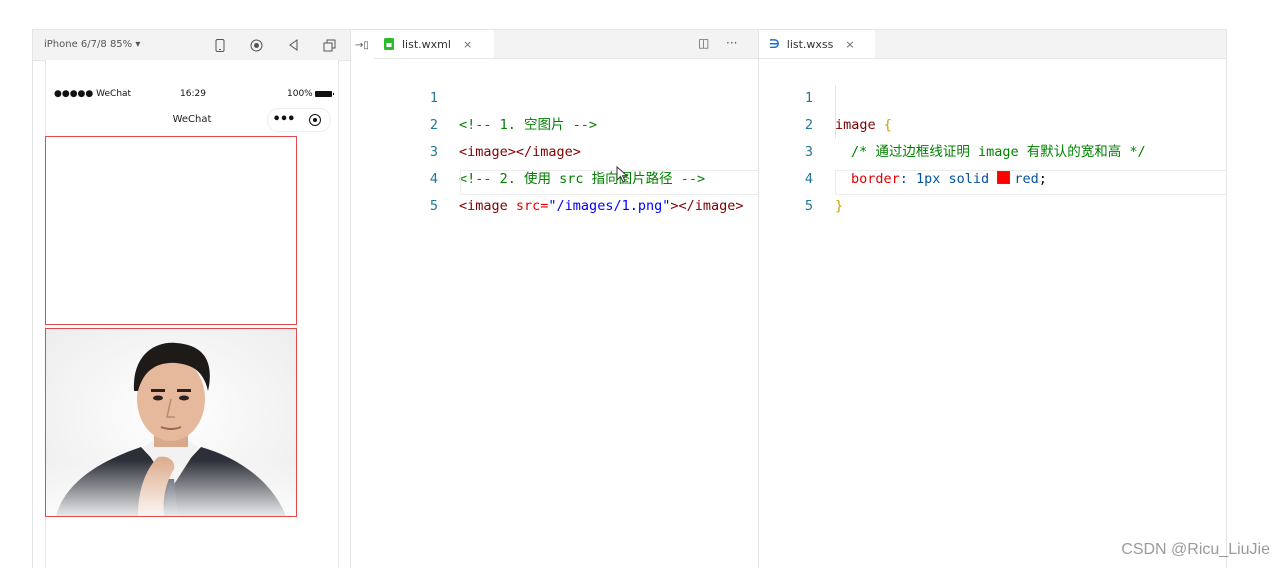  What do you see at coordinates (192, 121) in the screenshot?
I see `wechat-navbar: WeChat •••` at bounding box center [192, 121].